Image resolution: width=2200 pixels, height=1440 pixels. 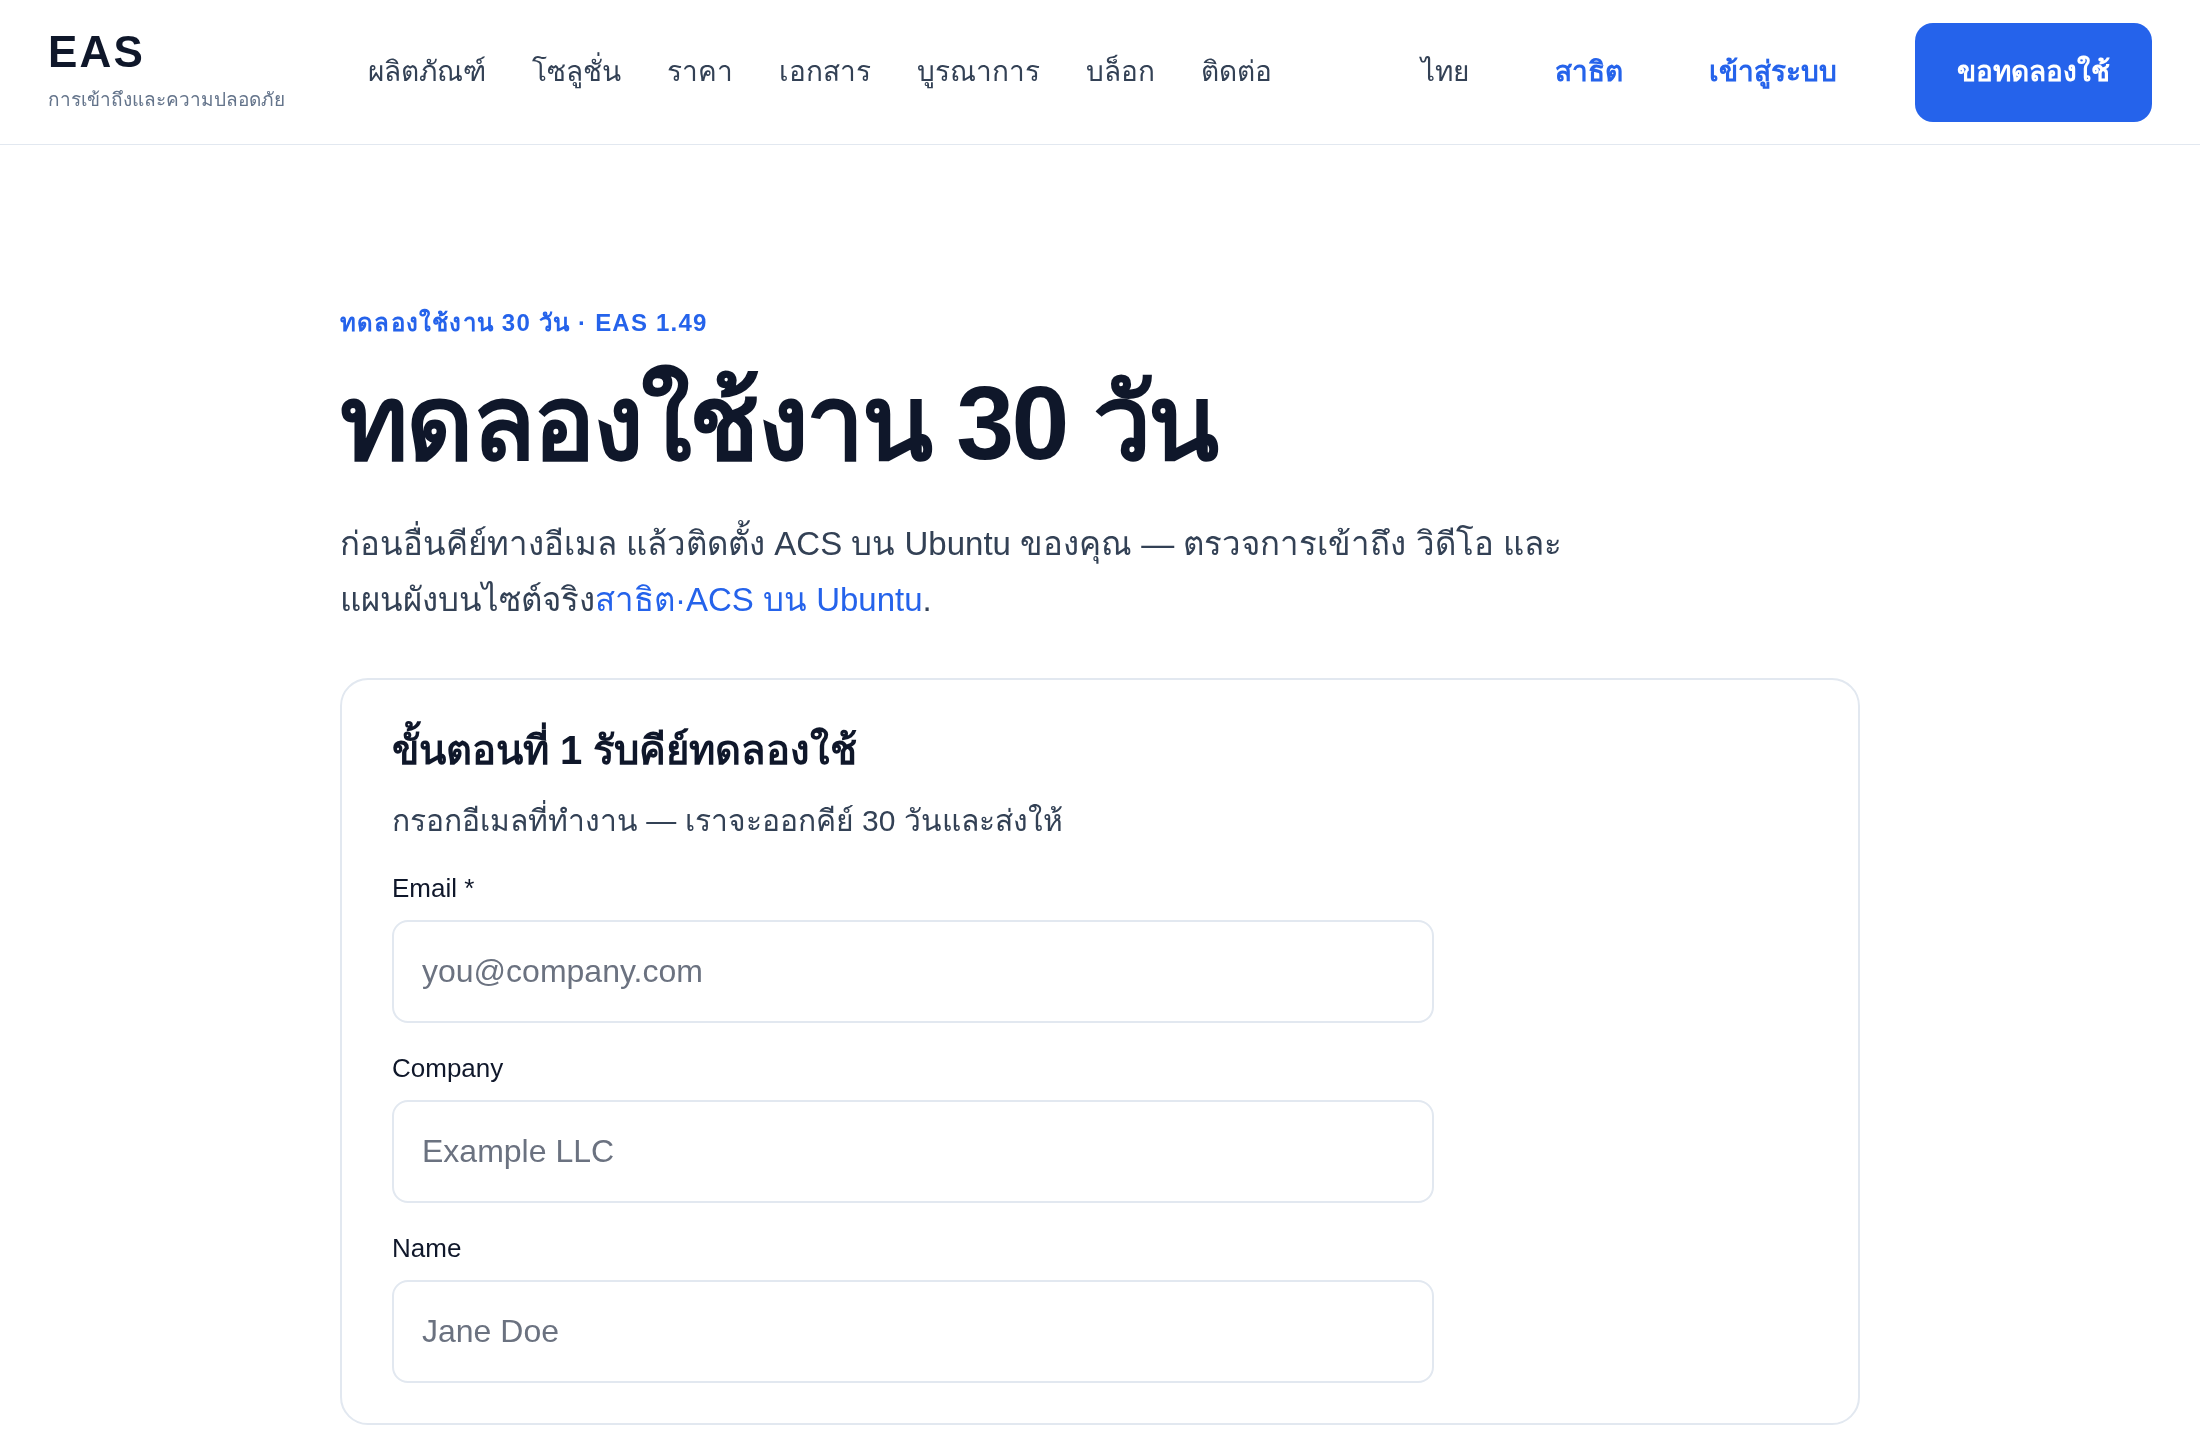 I want to click on nav-link: บล็อก, so click(x=1120, y=72).